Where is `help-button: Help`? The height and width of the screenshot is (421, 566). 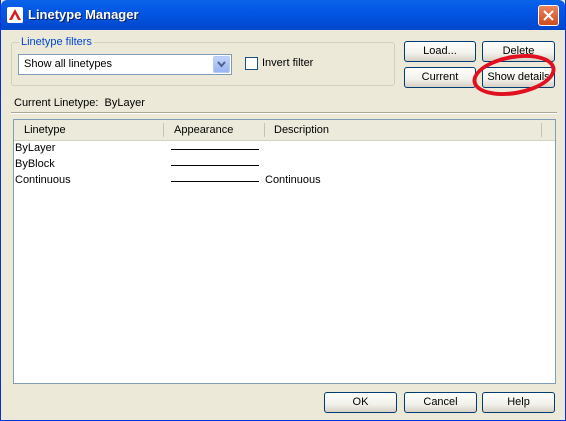 help-button: Help is located at coordinates (518, 402).